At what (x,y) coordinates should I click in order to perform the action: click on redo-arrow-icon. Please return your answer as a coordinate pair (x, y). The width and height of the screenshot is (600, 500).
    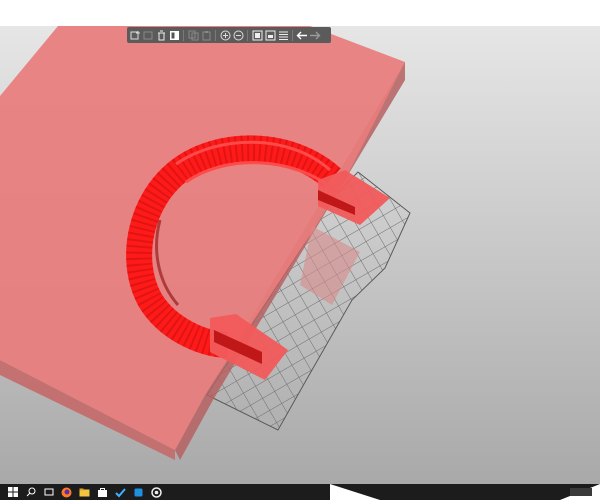
    Looking at the image, I should click on (315, 35).